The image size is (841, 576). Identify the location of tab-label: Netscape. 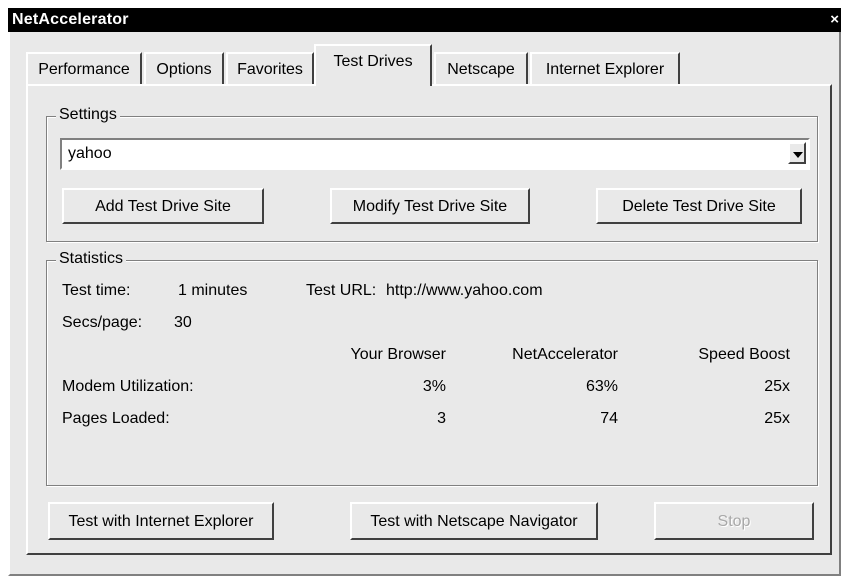
(481, 69).